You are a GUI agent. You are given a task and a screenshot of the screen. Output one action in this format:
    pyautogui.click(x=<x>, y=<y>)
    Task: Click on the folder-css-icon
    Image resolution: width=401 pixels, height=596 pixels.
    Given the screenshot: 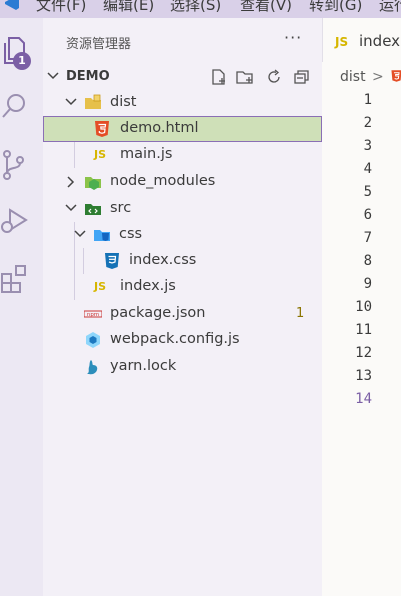 What is the action you would take?
    pyautogui.click(x=102, y=235)
    